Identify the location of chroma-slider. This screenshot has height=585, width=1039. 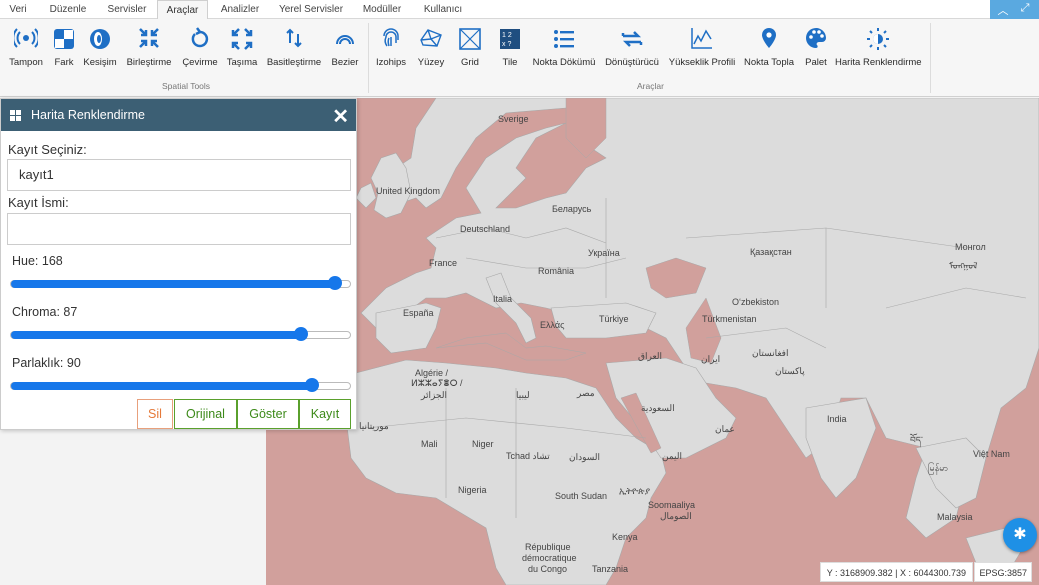
(180, 334).